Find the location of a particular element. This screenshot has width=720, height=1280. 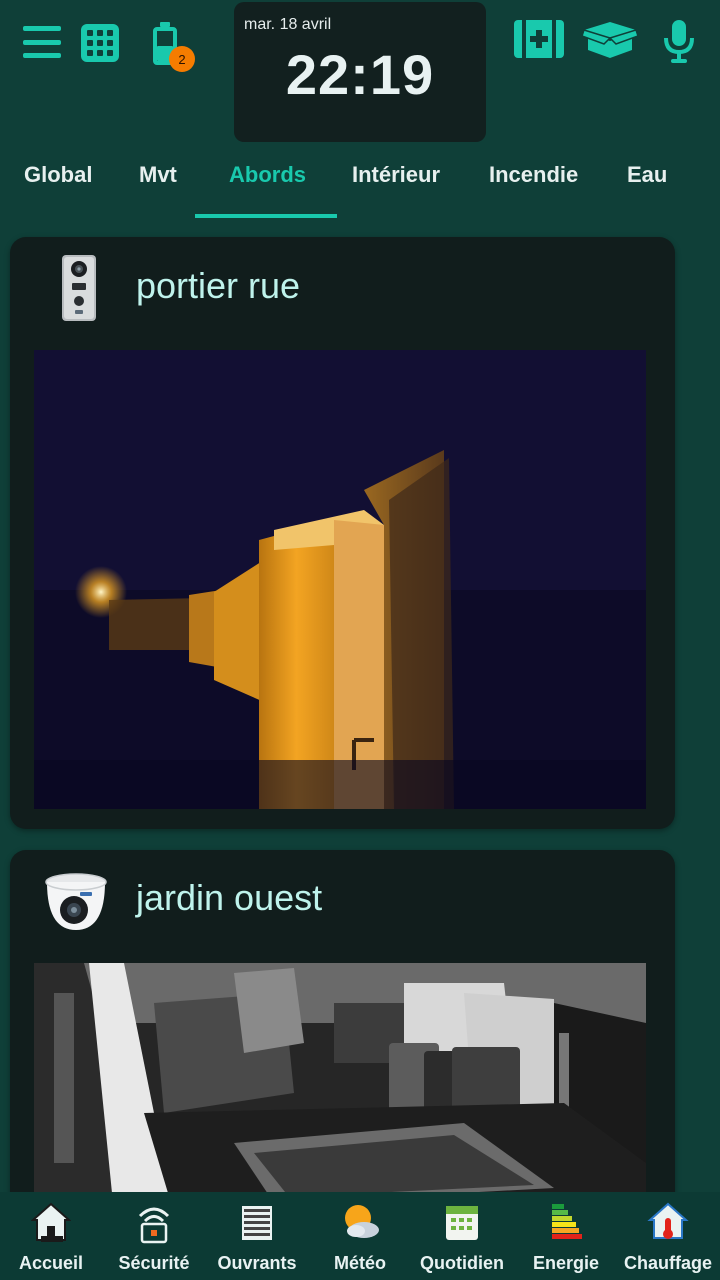

tab-mvt: Mvt is located at coordinates (158, 175).